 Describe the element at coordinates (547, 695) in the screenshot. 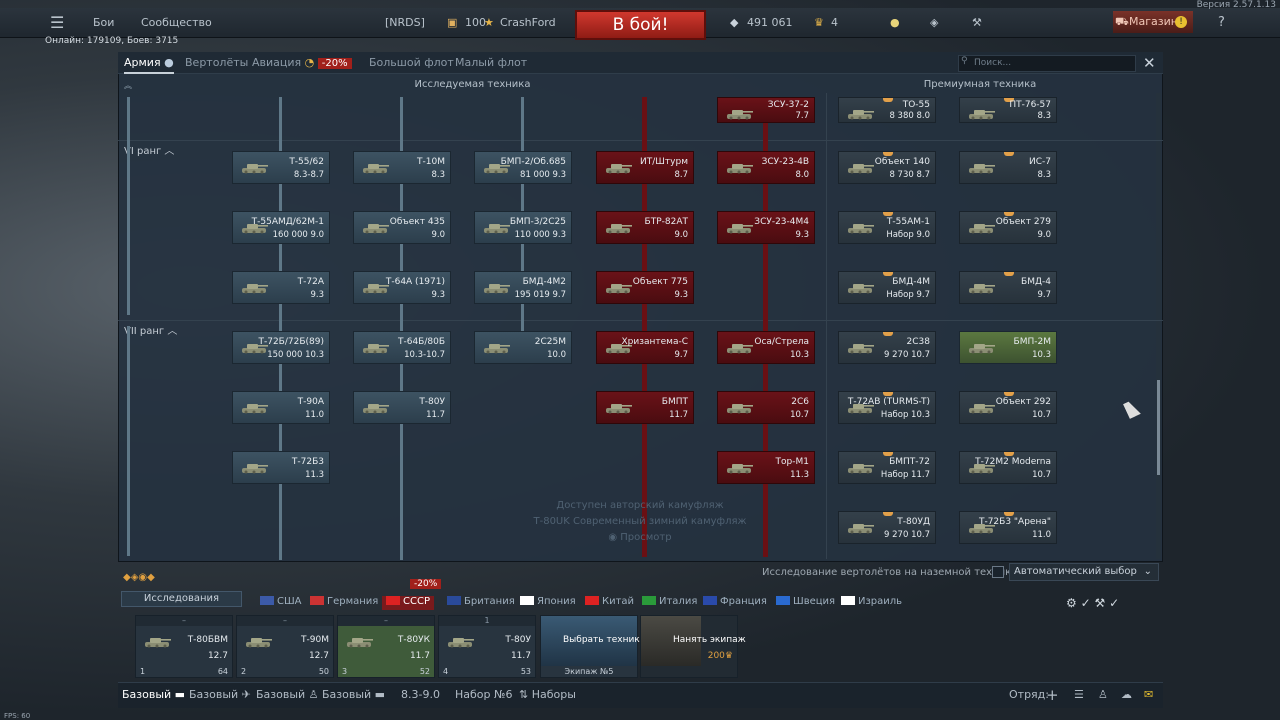

I see `presets-button: ⇅ Наборы` at that location.